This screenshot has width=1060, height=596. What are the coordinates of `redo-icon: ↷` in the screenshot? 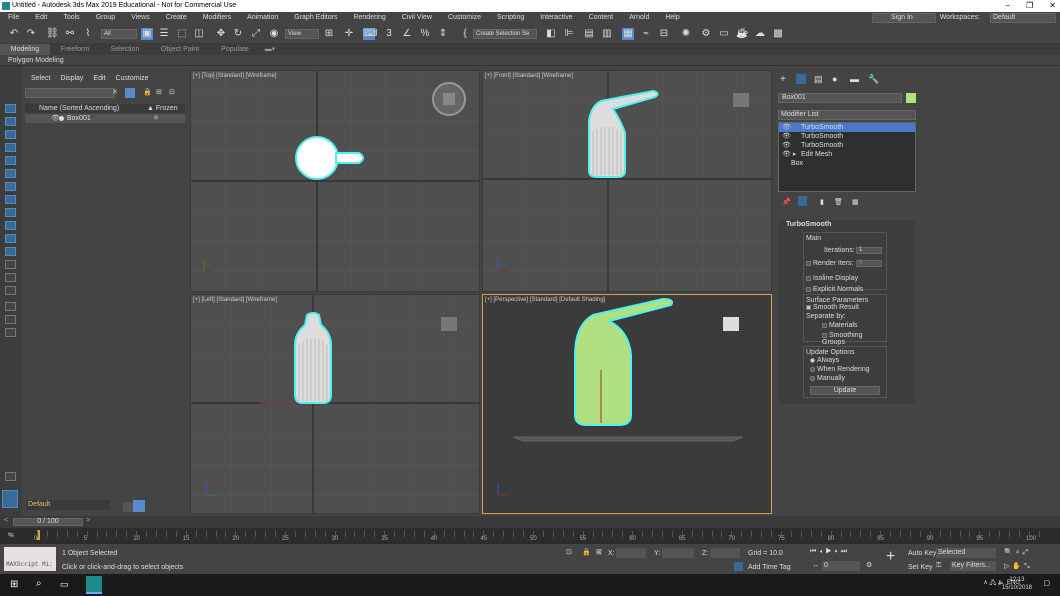 It's located at (31, 34).